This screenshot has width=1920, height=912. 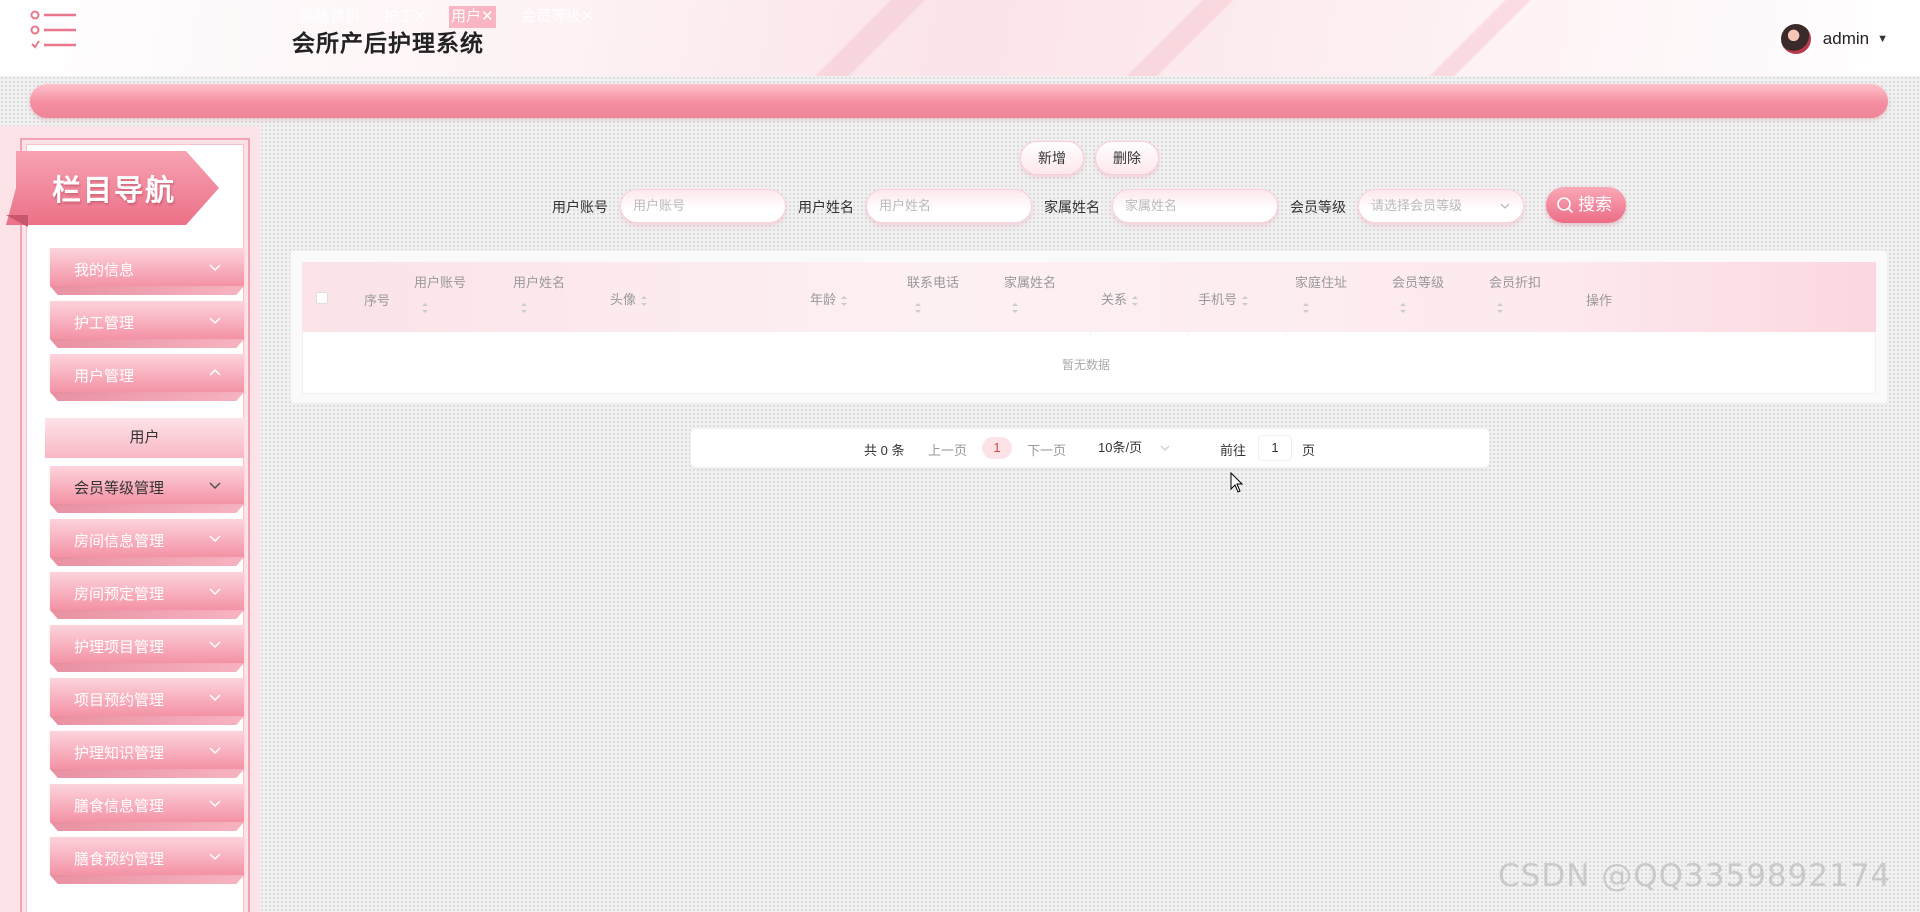 What do you see at coordinates (947, 449) in the screenshot?
I see `prev-page-button: 上一页` at bounding box center [947, 449].